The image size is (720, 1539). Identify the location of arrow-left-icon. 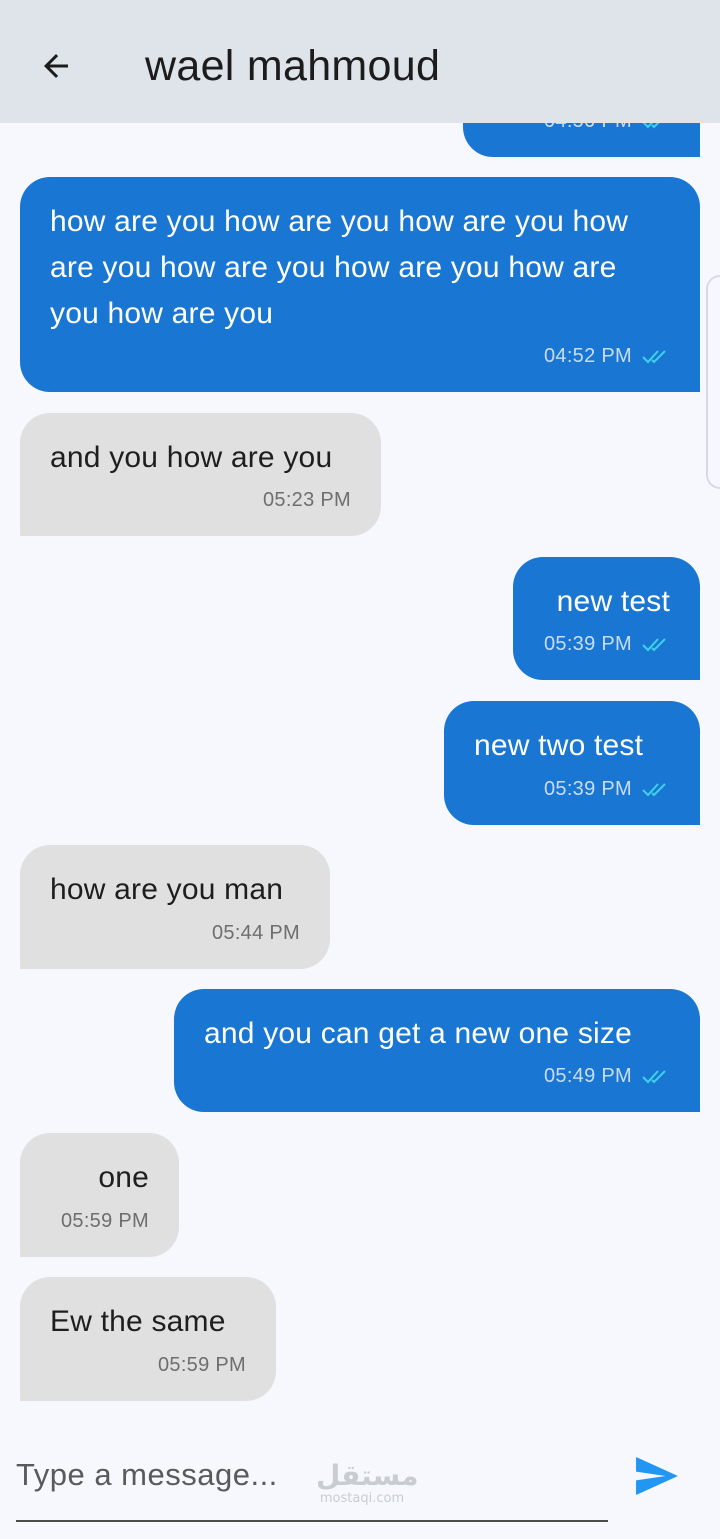
(56, 66).